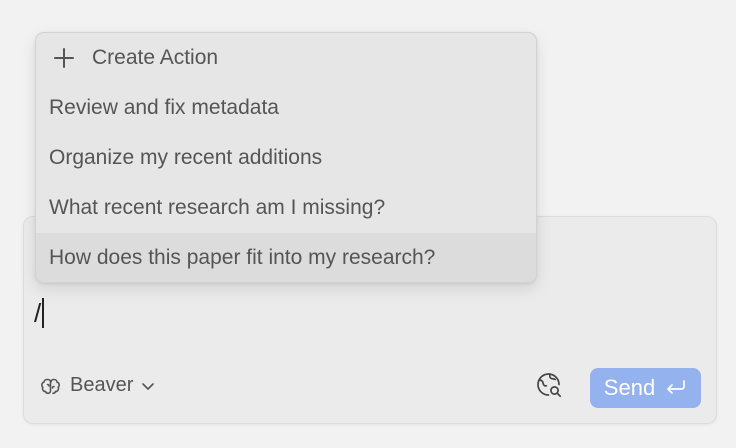 The width and height of the screenshot is (736, 448). I want to click on send-button: Send, so click(645, 388).